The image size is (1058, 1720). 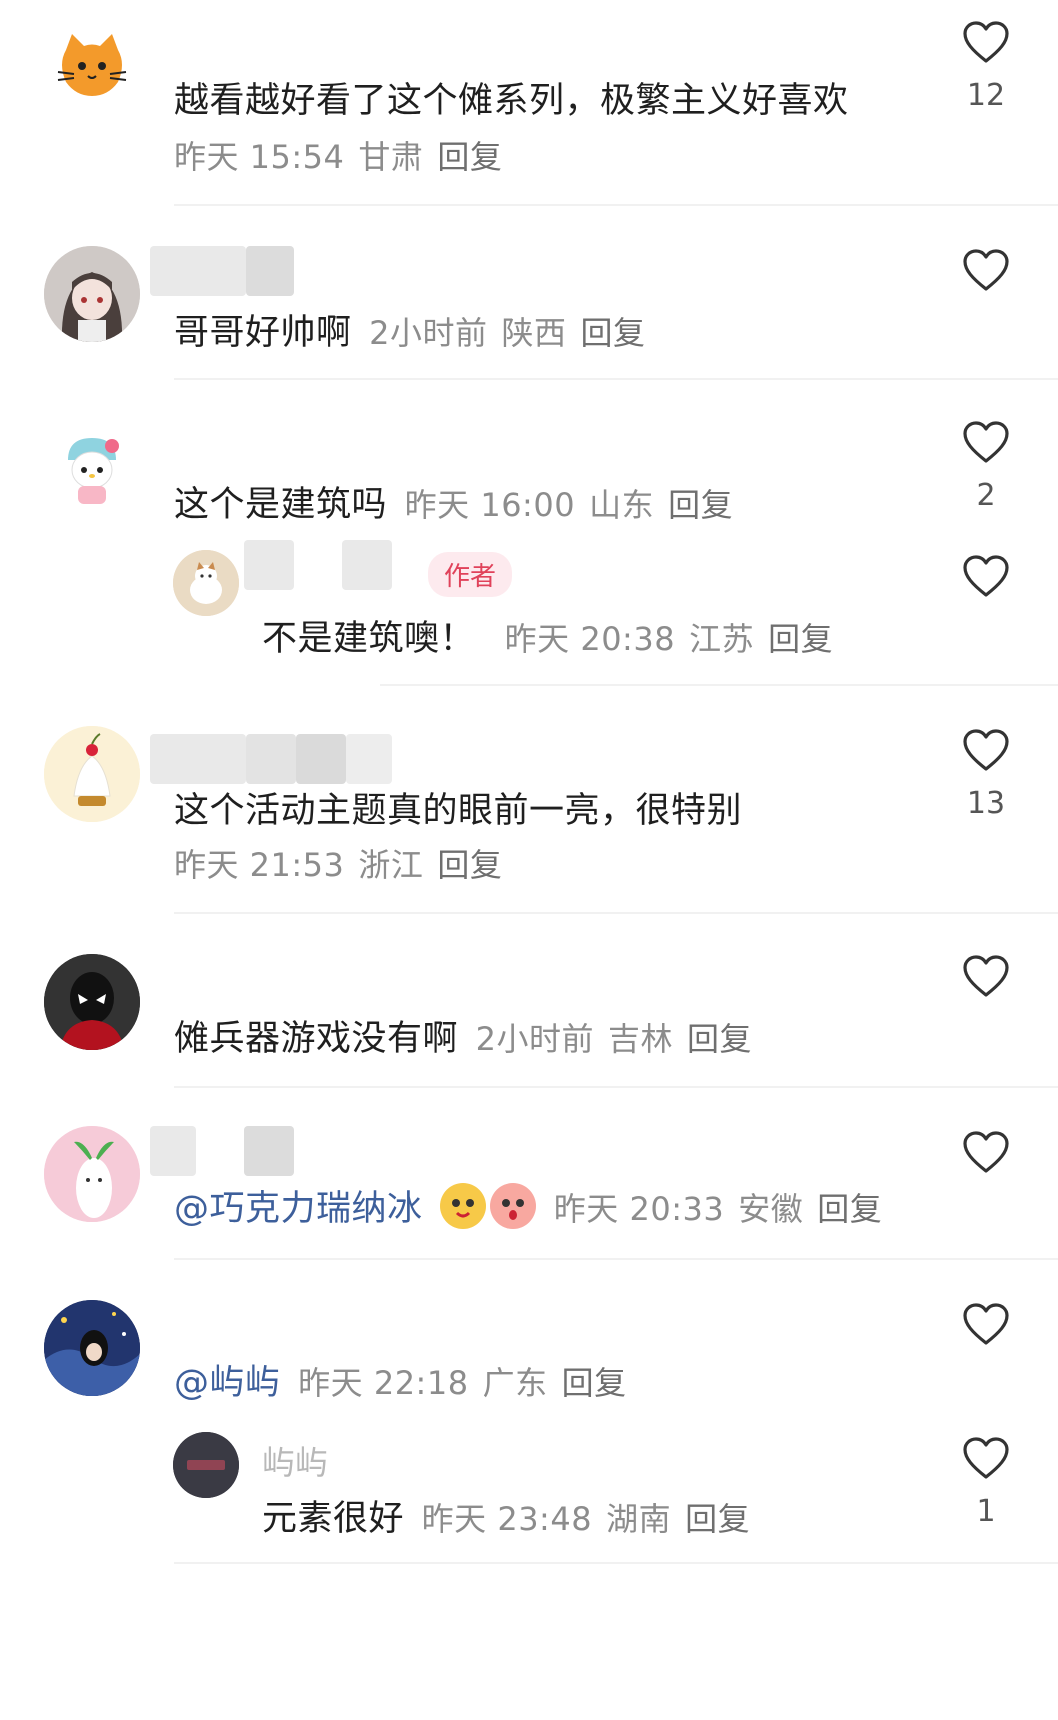 What do you see at coordinates (986, 95) in the screenshot?
I see `like-count: 12` at bounding box center [986, 95].